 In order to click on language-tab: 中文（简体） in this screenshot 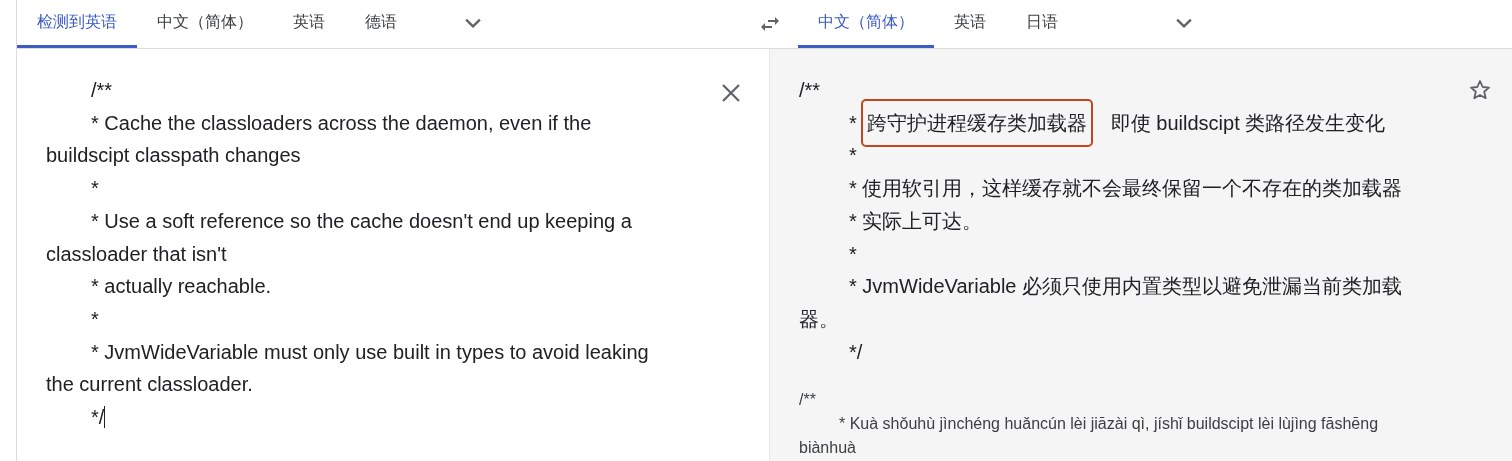, I will do `click(205, 24)`.